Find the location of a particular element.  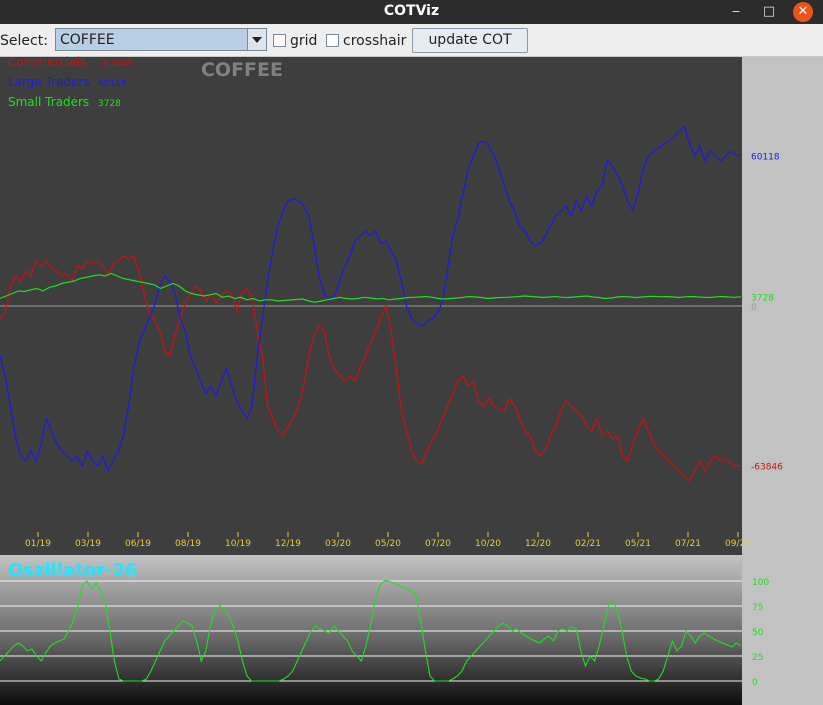

legend-small-traders-name: Small Traders is located at coordinates (48, 102).